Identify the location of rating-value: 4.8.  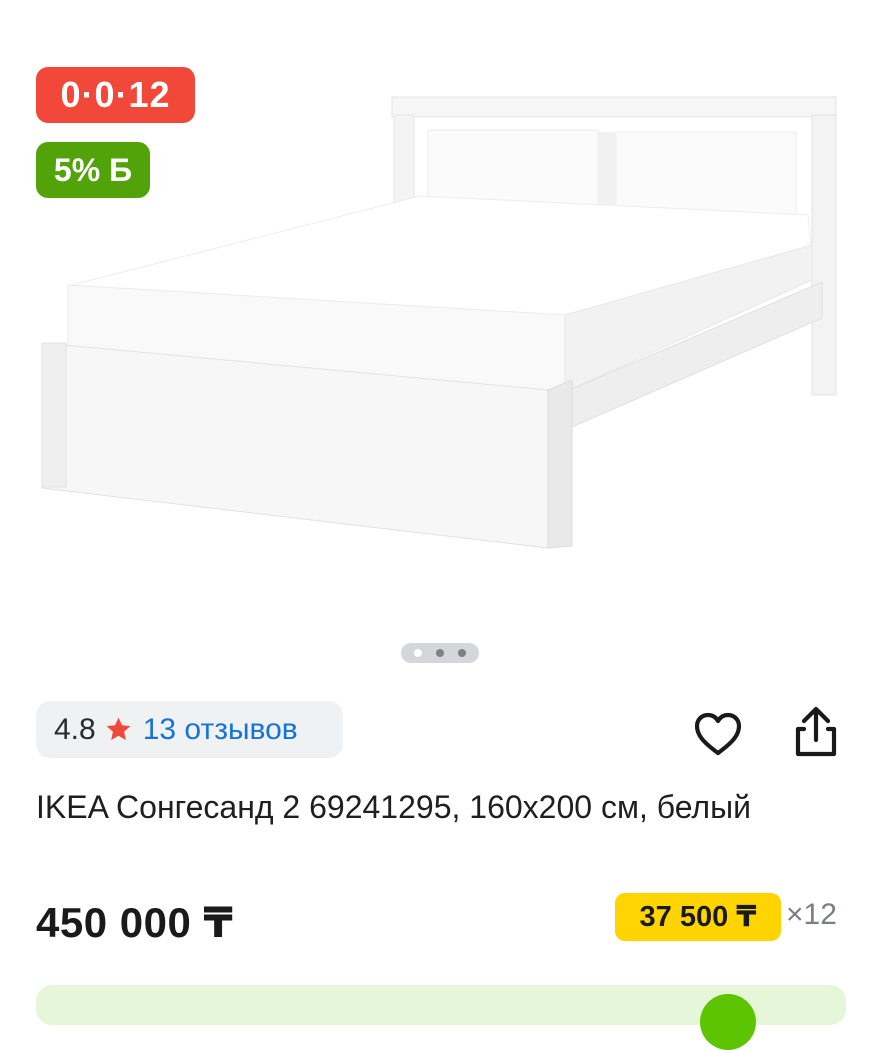
(75, 729).